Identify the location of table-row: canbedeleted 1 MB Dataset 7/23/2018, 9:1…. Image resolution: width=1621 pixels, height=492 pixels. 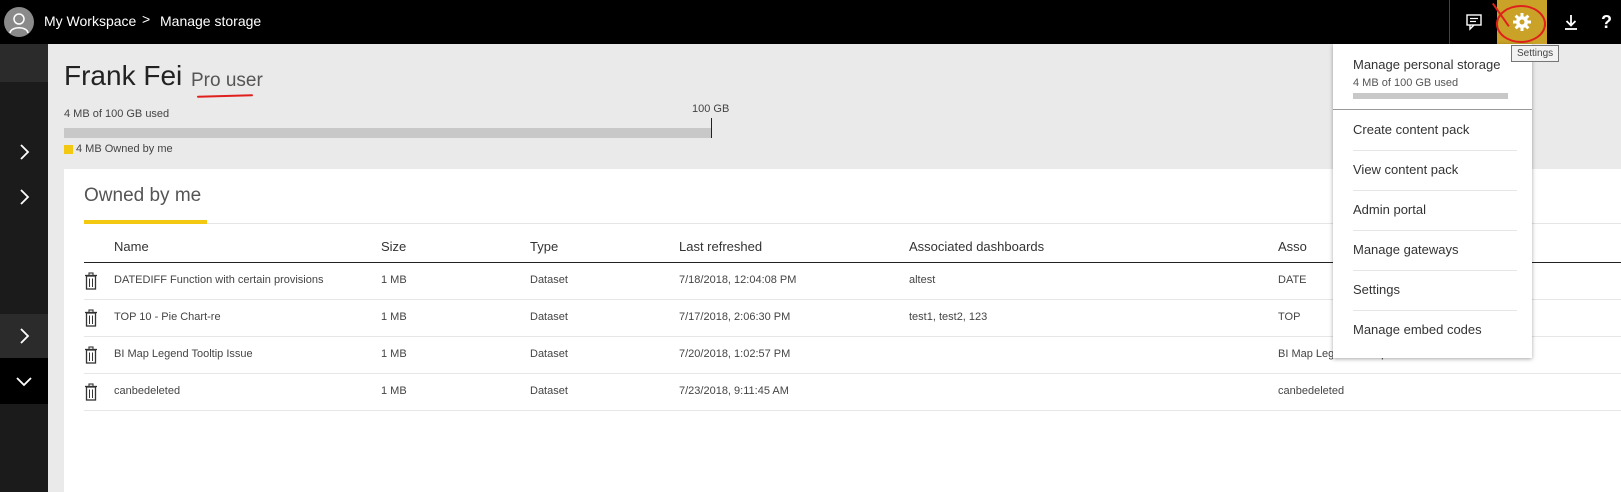
(852, 392).